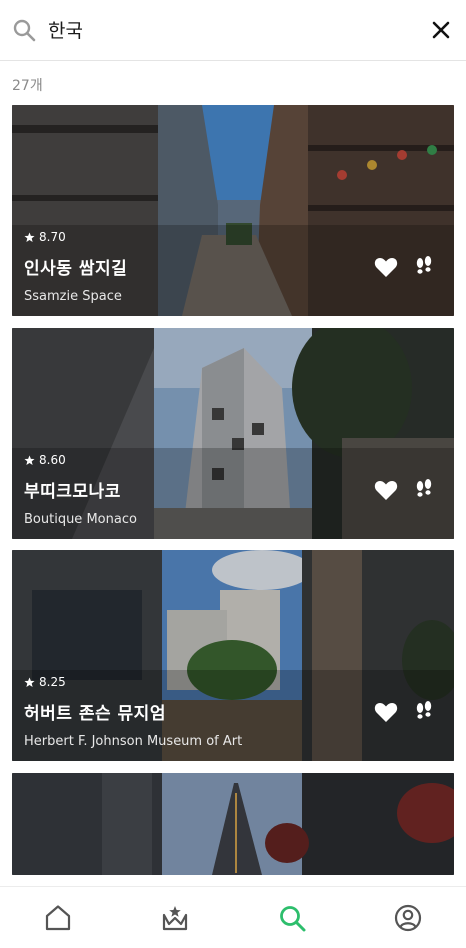 Image resolution: width=466 pixels, height=948 pixels. Describe the element at coordinates (27, 86) in the screenshot. I see `result-count: 27개` at that location.